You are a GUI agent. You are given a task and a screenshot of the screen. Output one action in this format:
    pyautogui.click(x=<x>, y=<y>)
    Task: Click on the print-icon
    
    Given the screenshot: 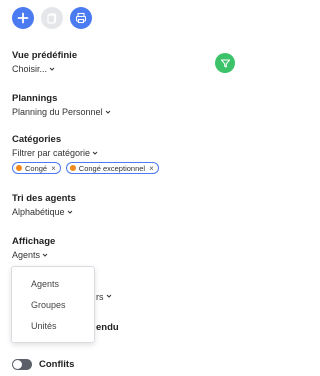 What is the action you would take?
    pyautogui.click(x=81, y=18)
    